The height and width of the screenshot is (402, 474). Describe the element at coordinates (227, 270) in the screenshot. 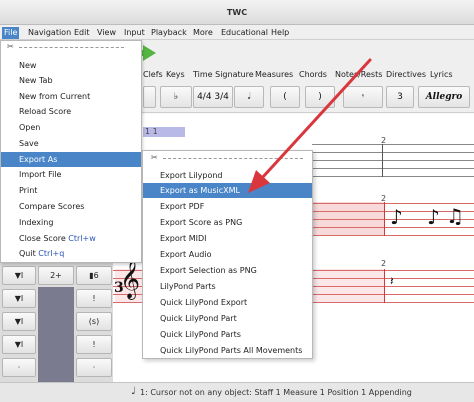

I see `menu-item-export-selection-png: Export Selection as PNG` at that location.